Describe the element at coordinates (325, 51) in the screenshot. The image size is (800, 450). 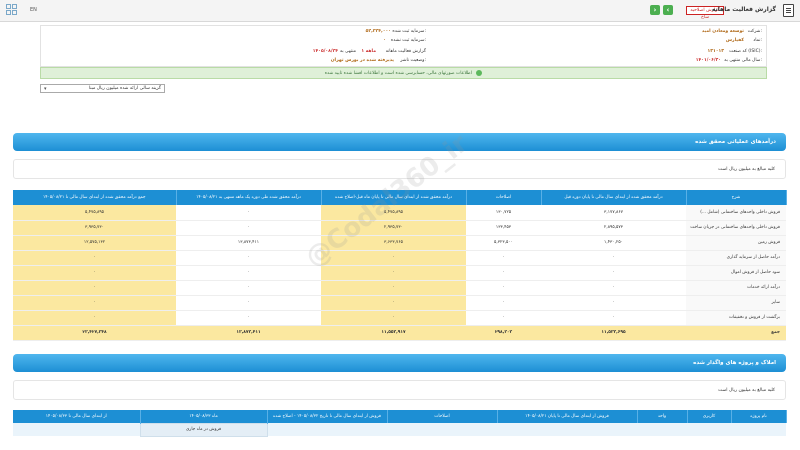
I see `ending-date-value: ۱۴۰۵/۰۸/۲۴` at that location.